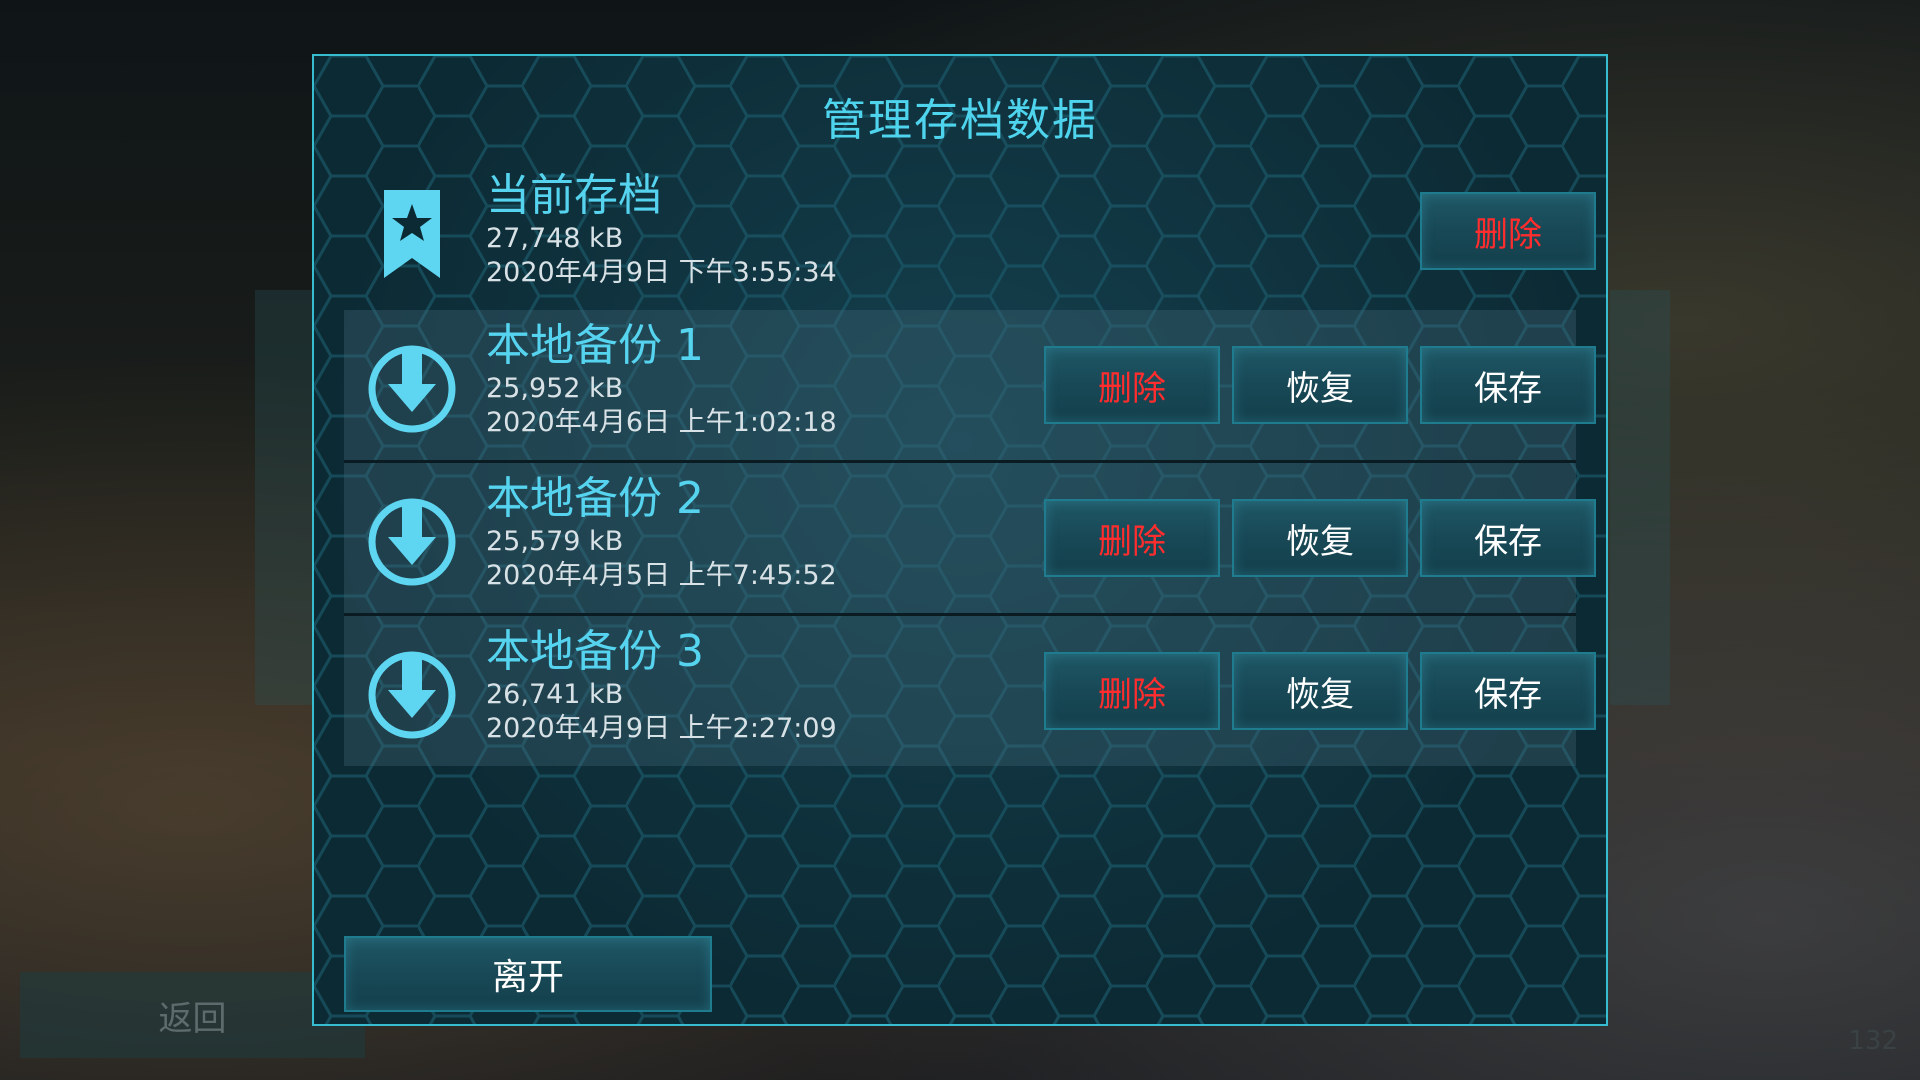 This screenshot has height=1080, width=1920. What do you see at coordinates (192, 1018) in the screenshot?
I see `back-button-label: 返回` at bounding box center [192, 1018].